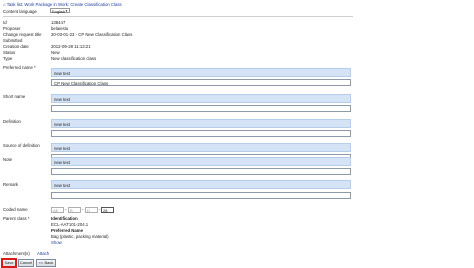  I want to click on home-icon: ⌂, so click(4, 4).